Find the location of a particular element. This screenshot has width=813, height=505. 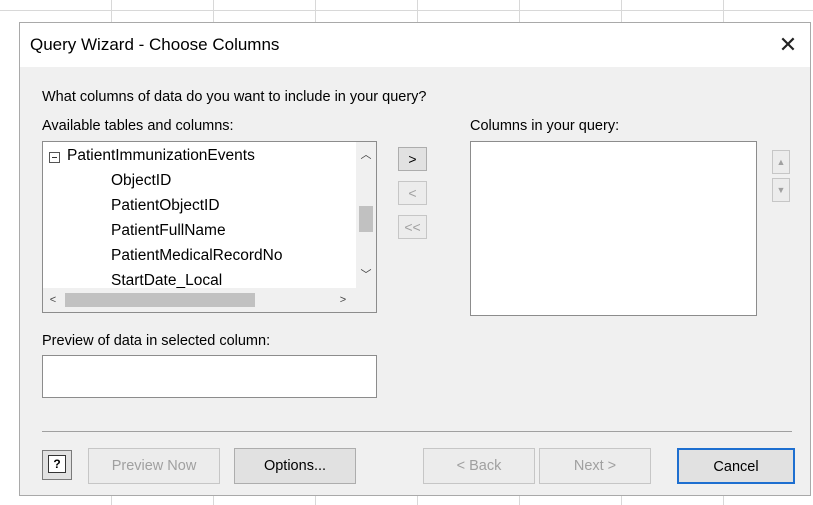

vertical-scrollbar: ︿ ﹀ is located at coordinates (366, 215).